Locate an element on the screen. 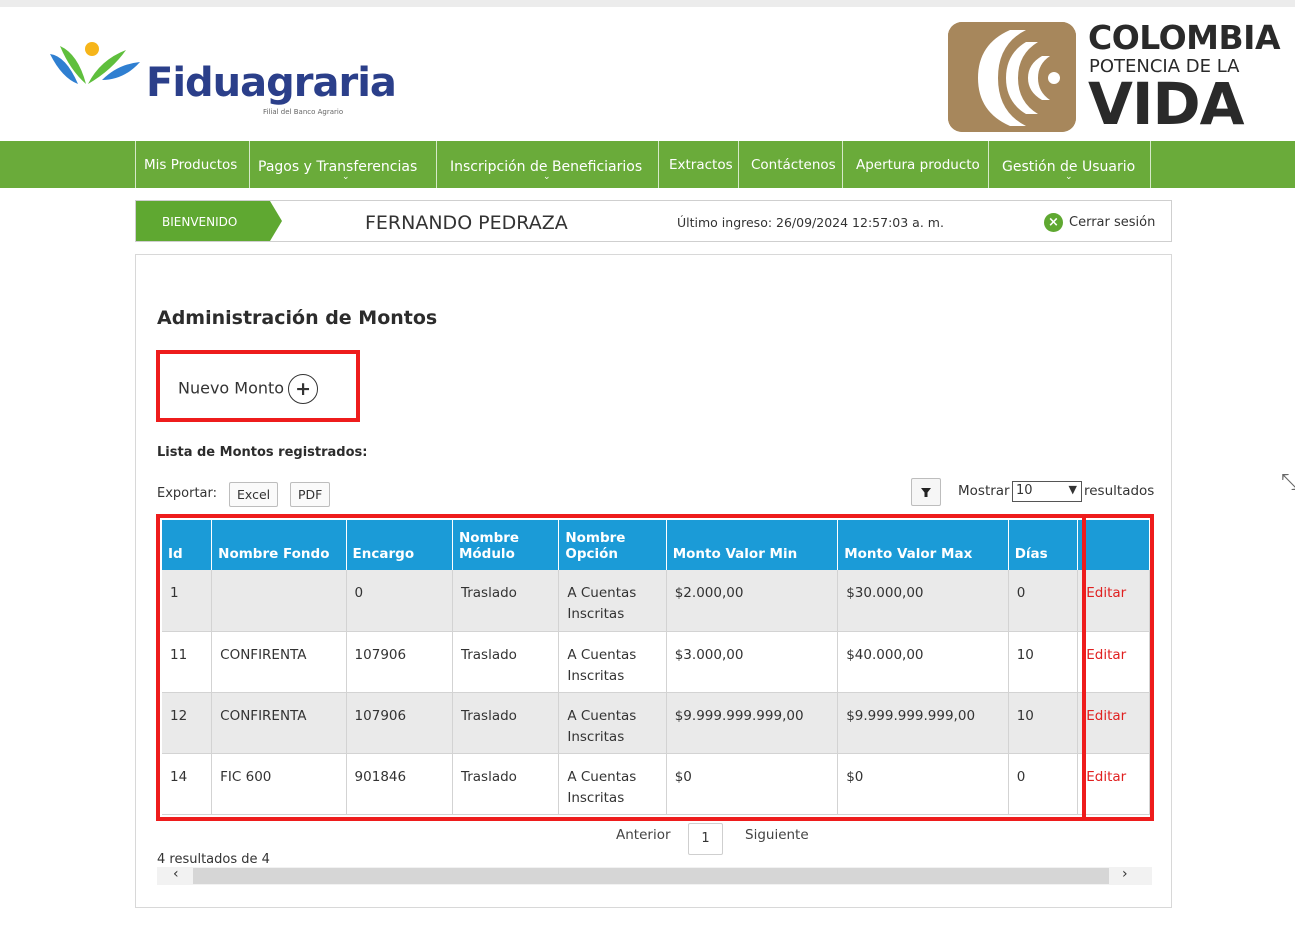  col-header-modulo: Nombre Módulo is located at coordinates (506, 545).